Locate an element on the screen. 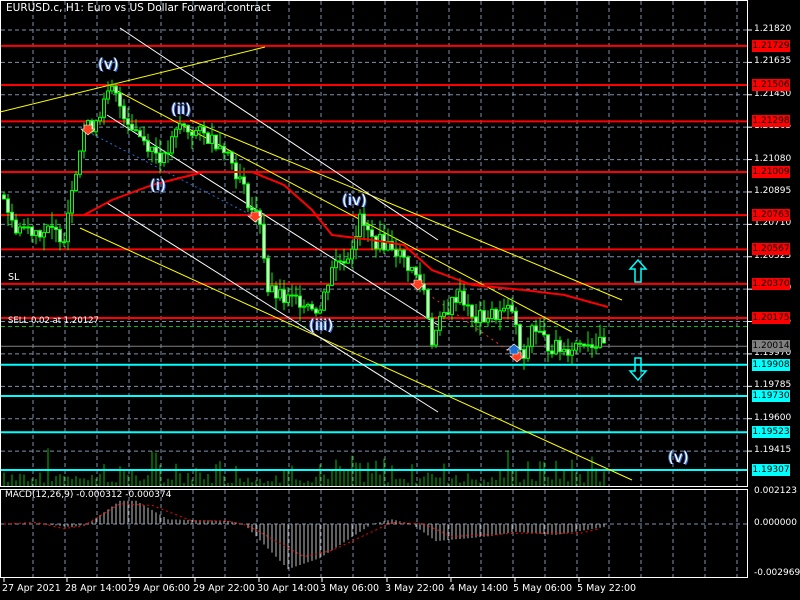 Image resolution: width=800 pixels, height=600 pixels. price-tick: 1.19785 is located at coordinates (773, 385).